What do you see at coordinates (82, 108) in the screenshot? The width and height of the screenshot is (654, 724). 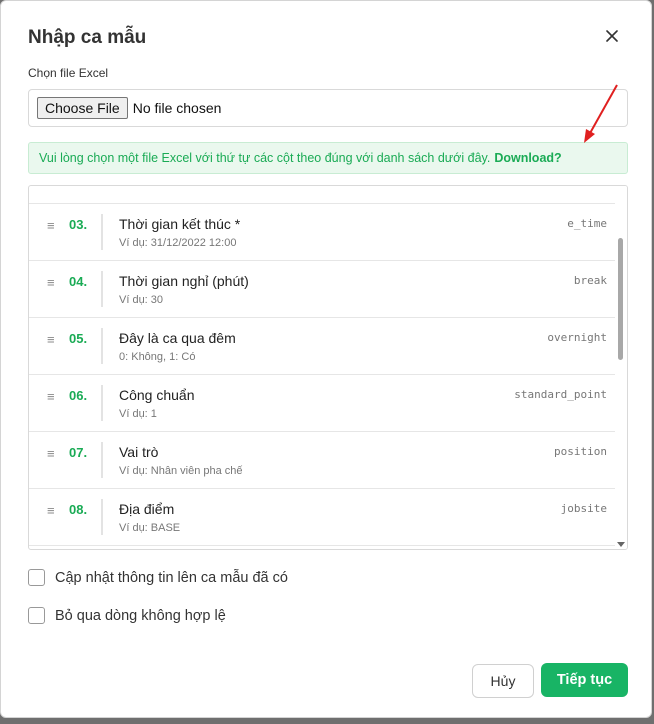 I see `choose-file-button: Choose File` at bounding box center [82, 108].